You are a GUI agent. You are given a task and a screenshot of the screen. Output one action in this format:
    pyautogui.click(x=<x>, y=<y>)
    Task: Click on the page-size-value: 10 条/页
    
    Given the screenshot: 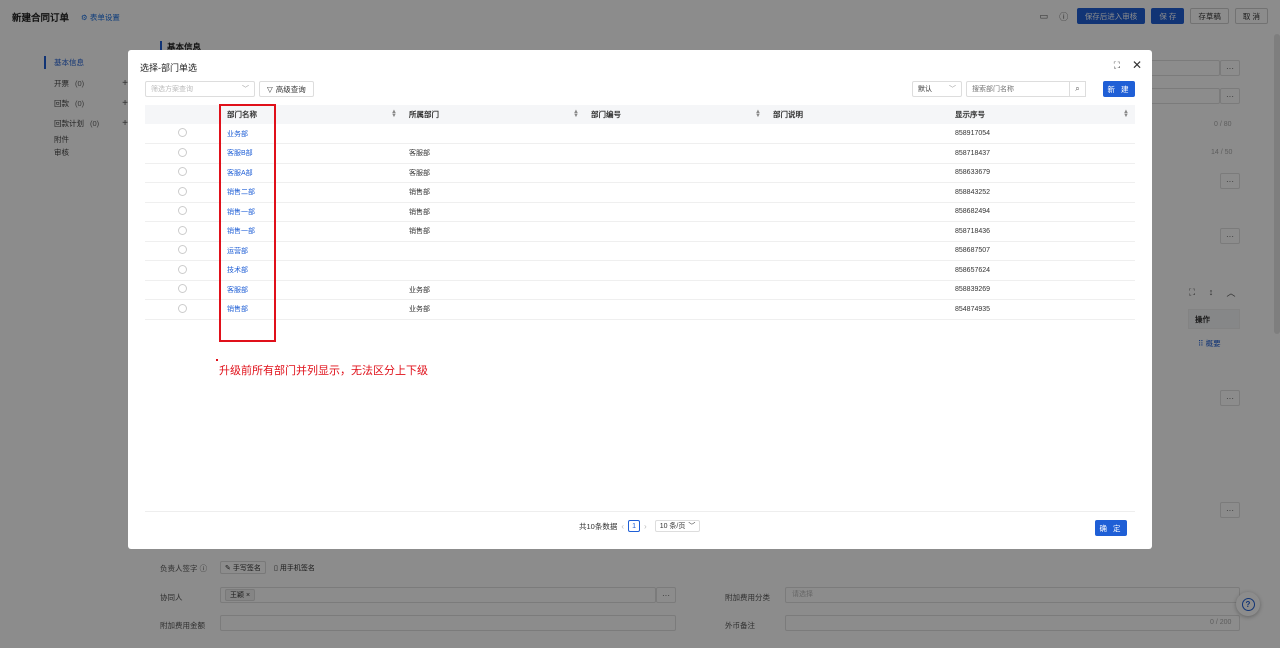 What is the action you would take?
    pyautogui.click(x=672, y=526)
    